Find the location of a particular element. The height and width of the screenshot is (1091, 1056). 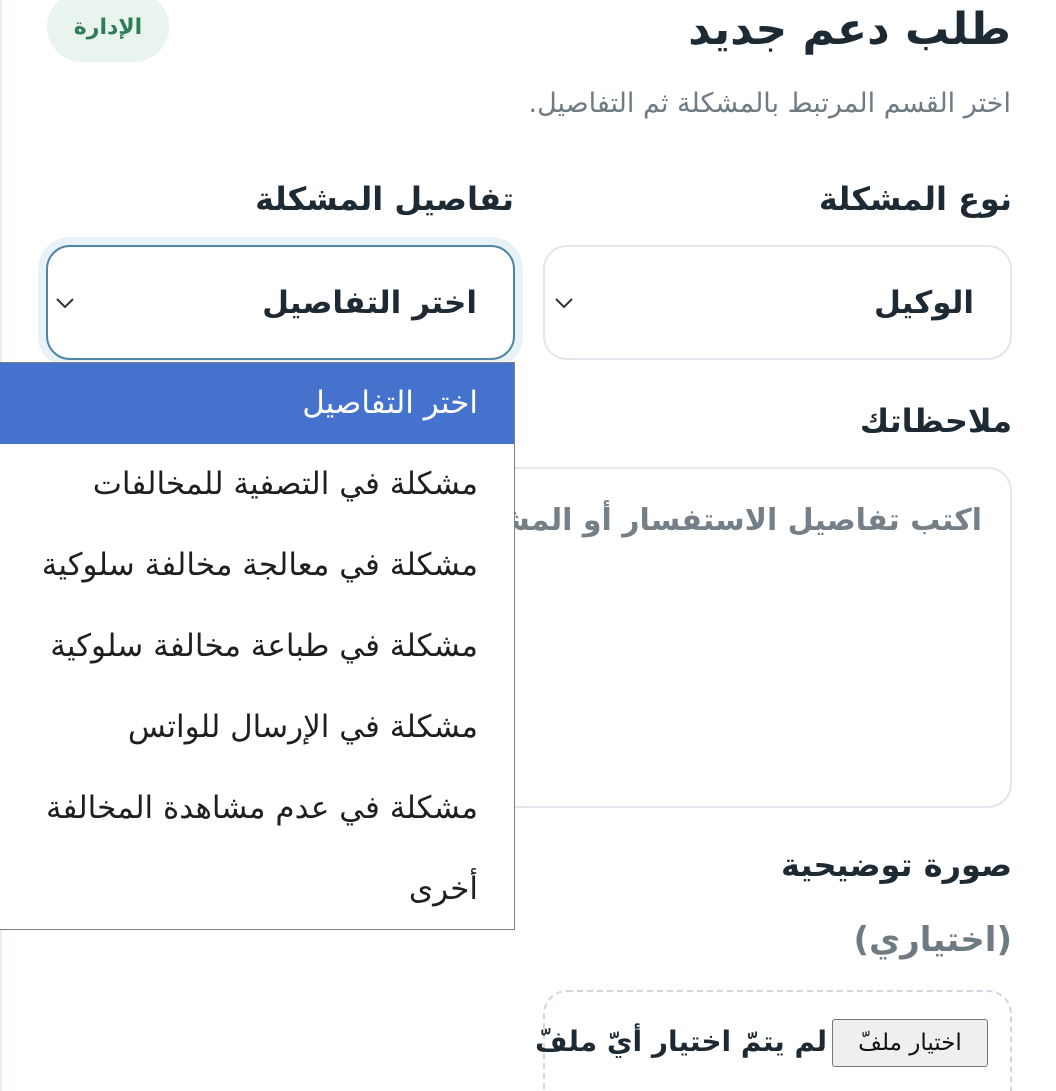

problem-type-value: الوكيل is located at coordinates (923, 302).